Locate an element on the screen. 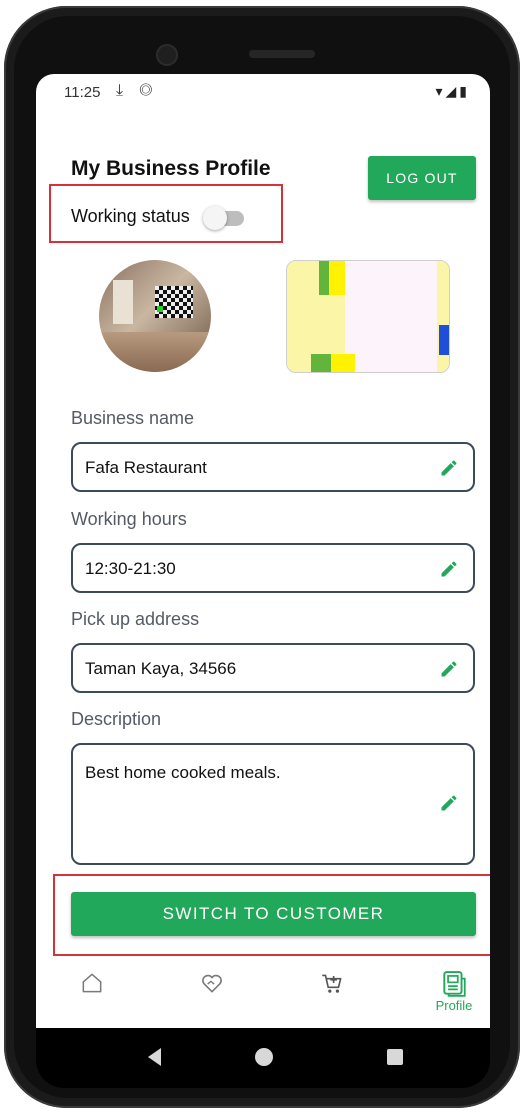  business-name-label: Business name is located at coordinates (133, 418).